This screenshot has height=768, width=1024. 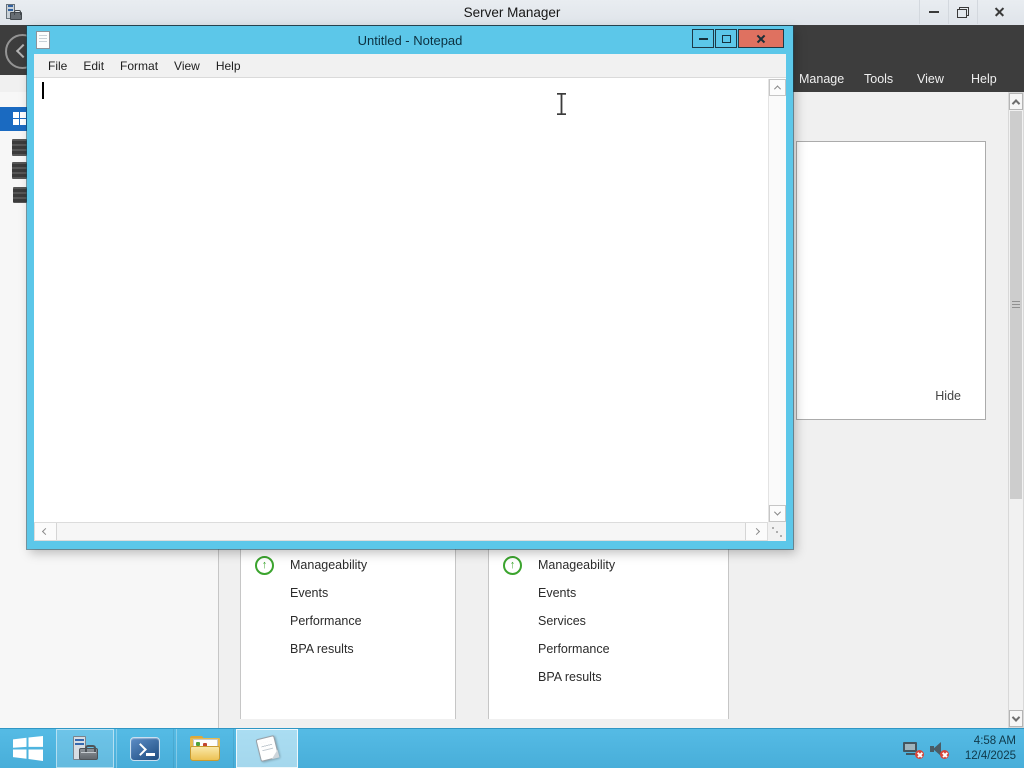 I want to click on sidebar-item-local-server, so click(x=19, y=147).